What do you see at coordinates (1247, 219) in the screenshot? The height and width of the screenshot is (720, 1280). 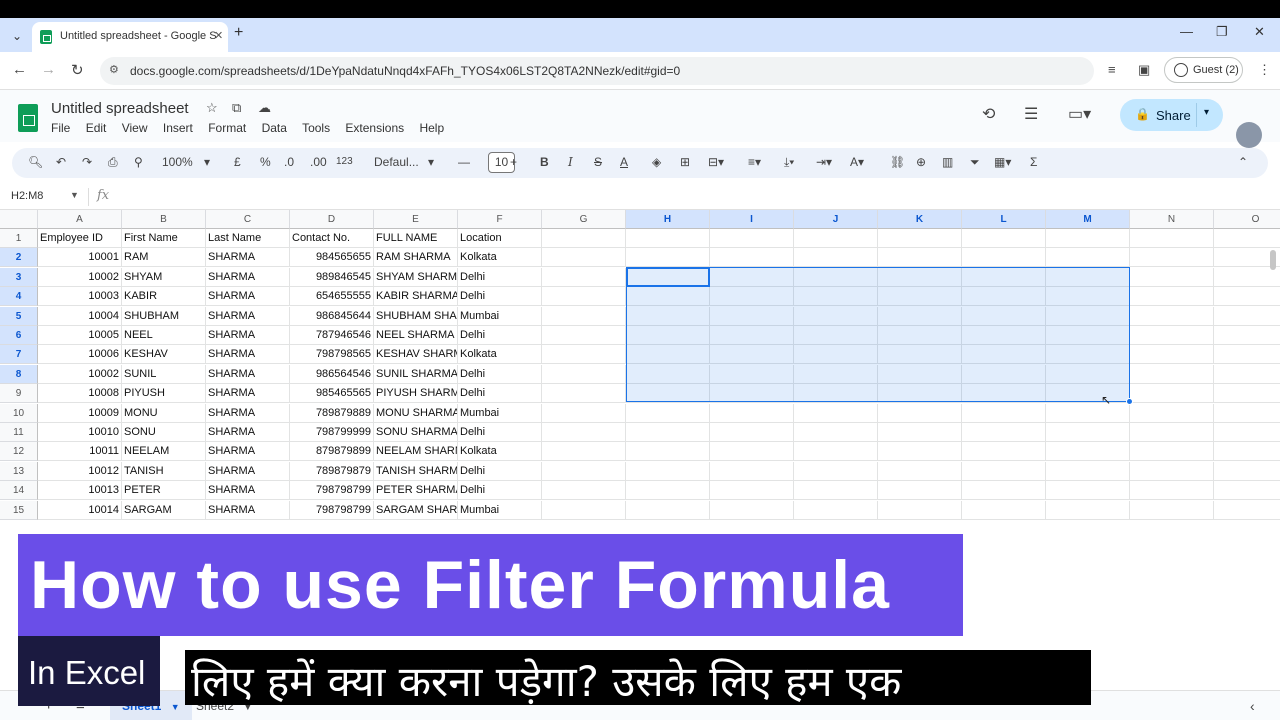 I see `column-header-o: O` at bounding box center [1247, 219].